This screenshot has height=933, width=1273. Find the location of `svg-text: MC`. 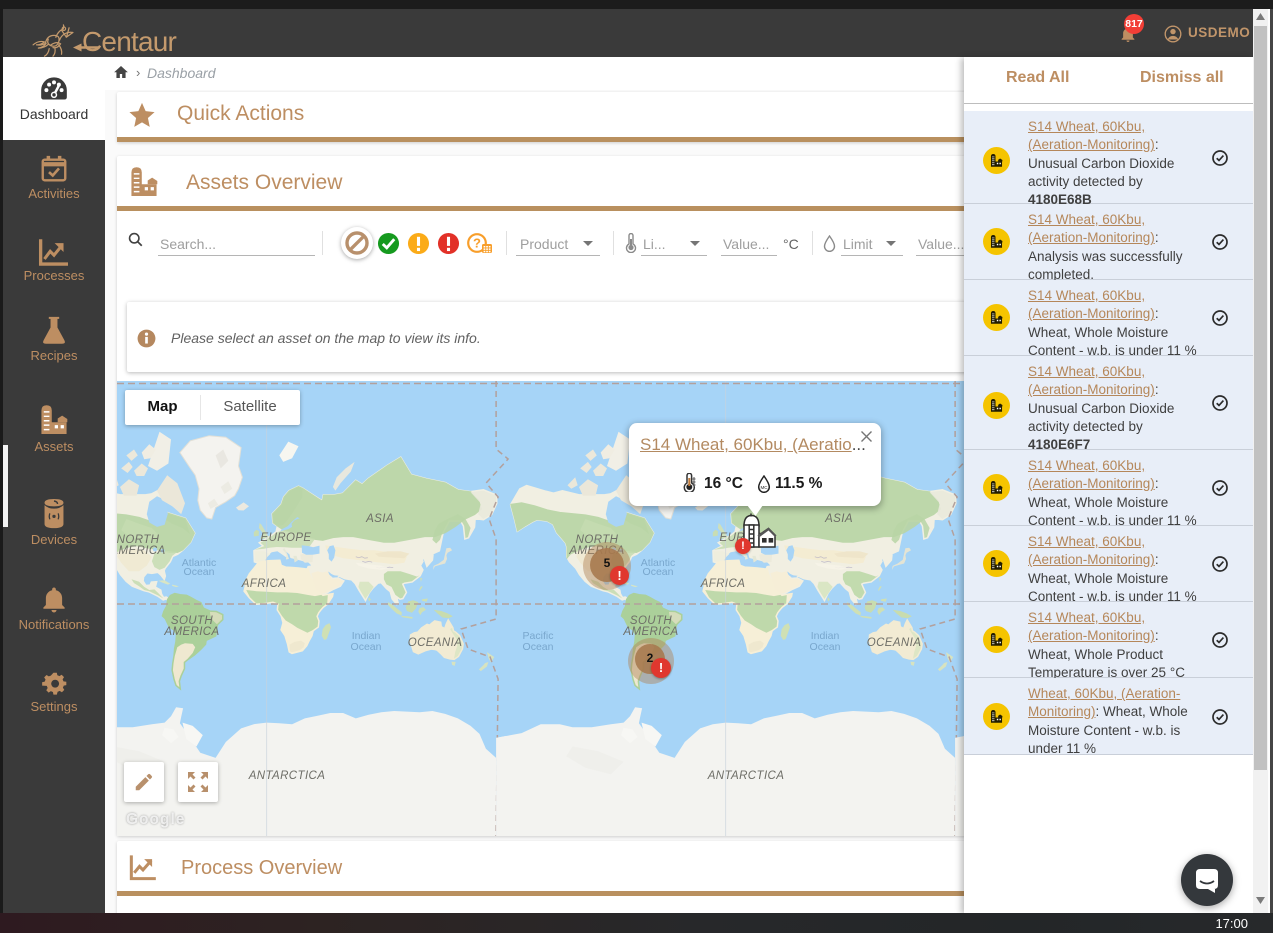

svg-text: MC is located at coordinates (765, 487).